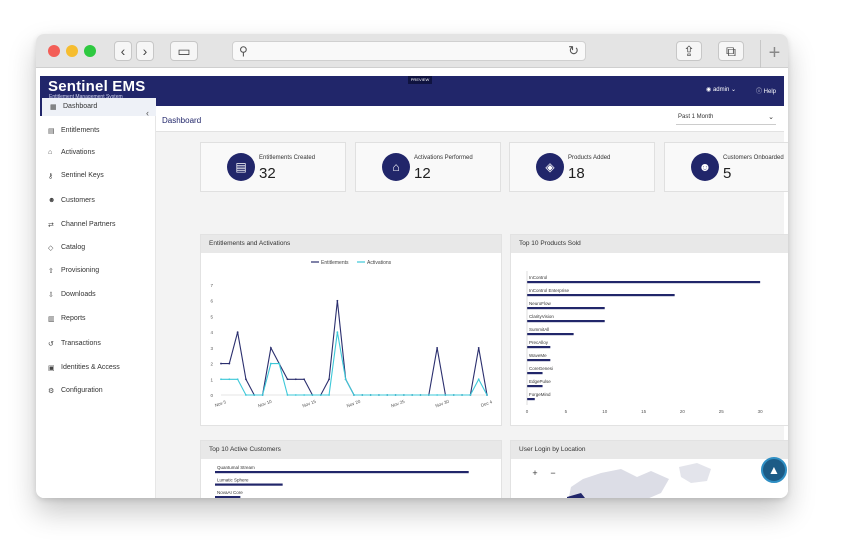  What do you see at coordinates (766, 90) in the screenshot?
I see `help-link: ⓘ Help` at bounding box center [766, 90].